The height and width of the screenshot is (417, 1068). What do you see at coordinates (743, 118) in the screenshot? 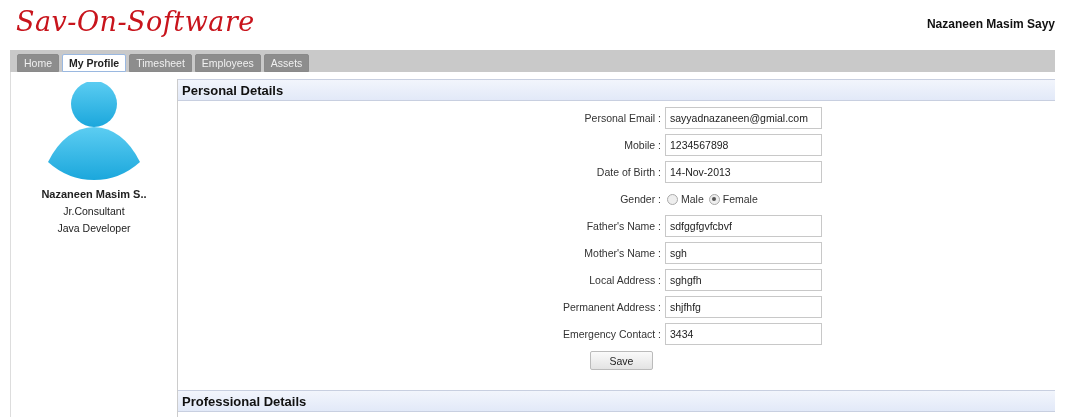
I see `input-field: sayyadnazaneen@gmial.com` at bounding box center [743, 118].